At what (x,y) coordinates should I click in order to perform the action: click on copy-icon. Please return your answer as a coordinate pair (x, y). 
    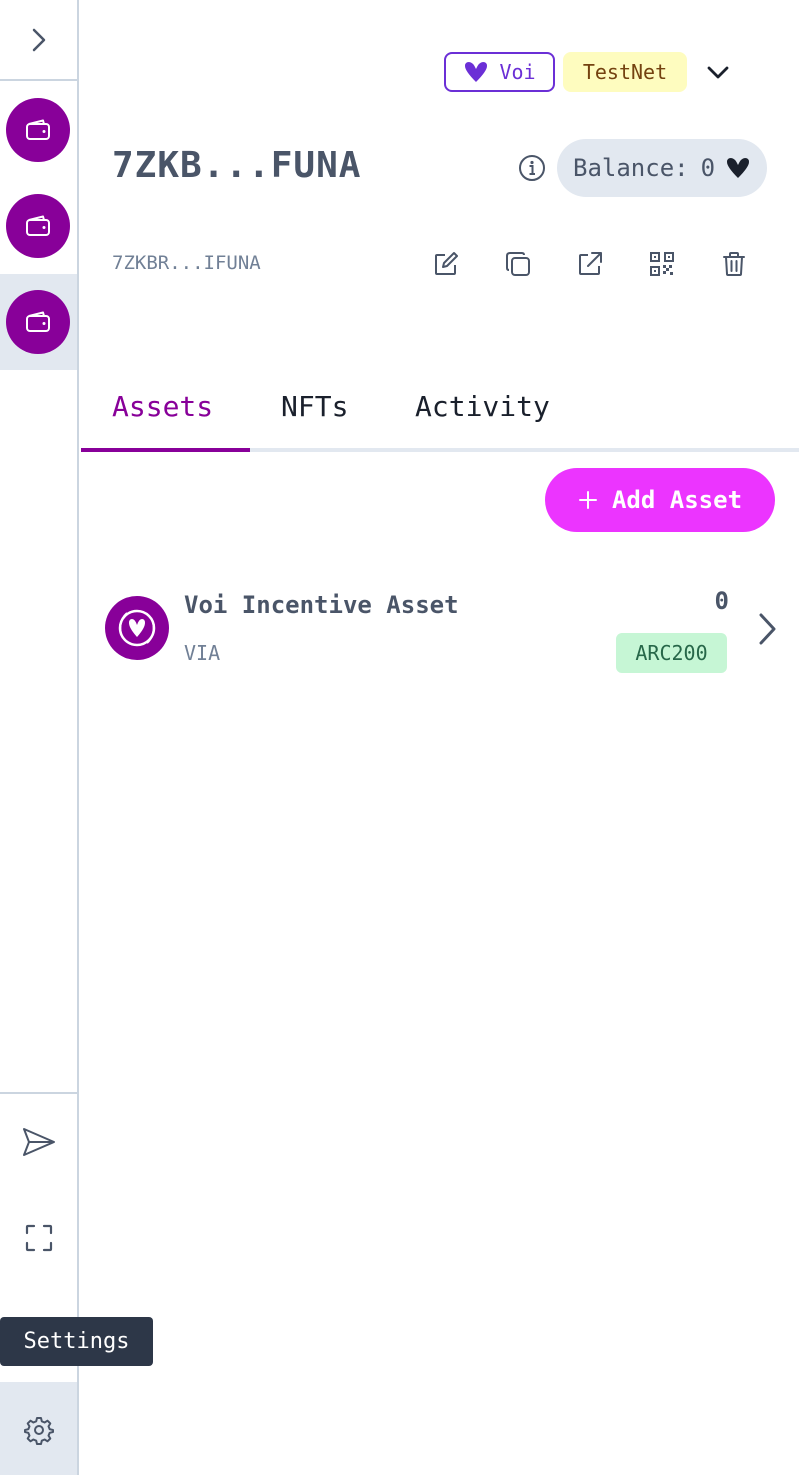
    Looking at the image, I should click on (518, 264).